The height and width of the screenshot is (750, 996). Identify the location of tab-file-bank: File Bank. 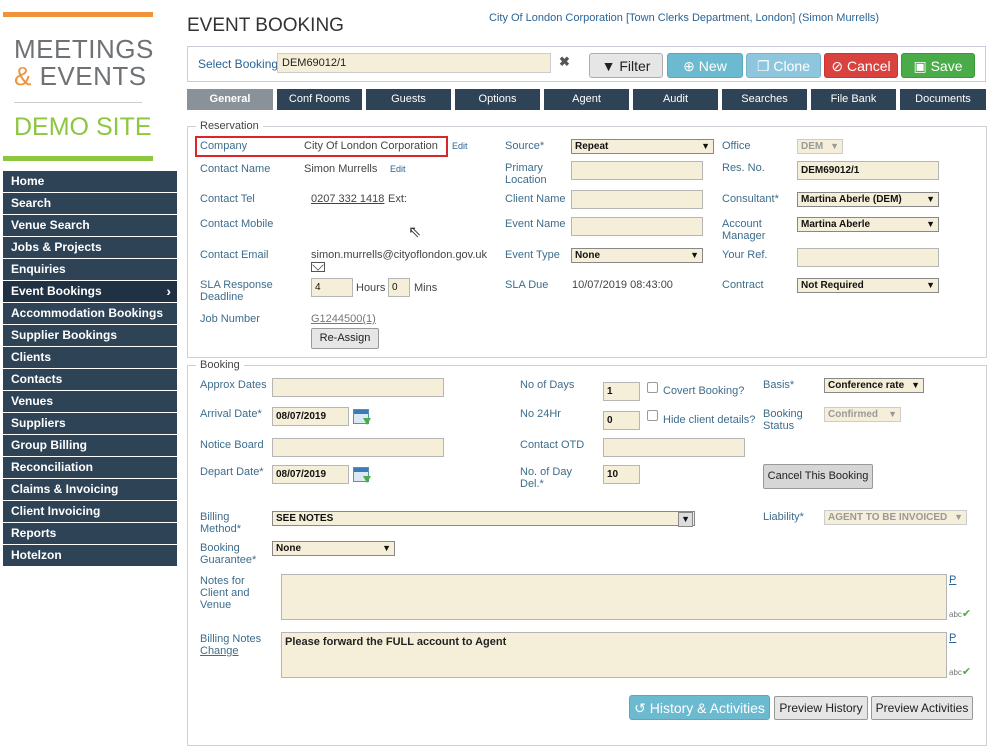
(853, 99).